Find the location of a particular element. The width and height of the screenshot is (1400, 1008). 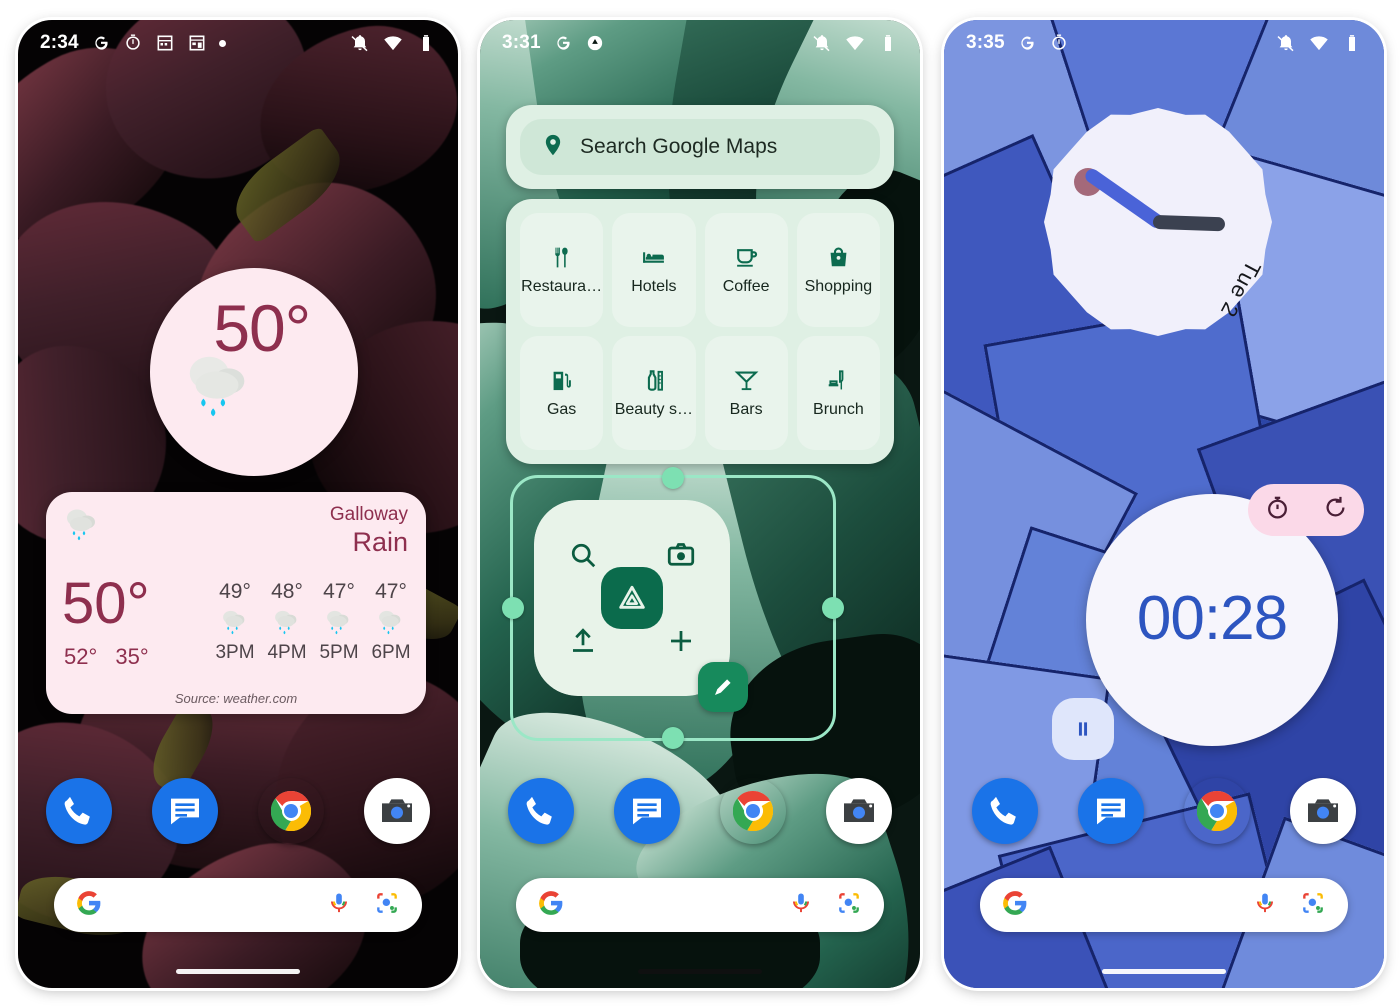

widget-resize-frame is located at coordinates (673, 608).